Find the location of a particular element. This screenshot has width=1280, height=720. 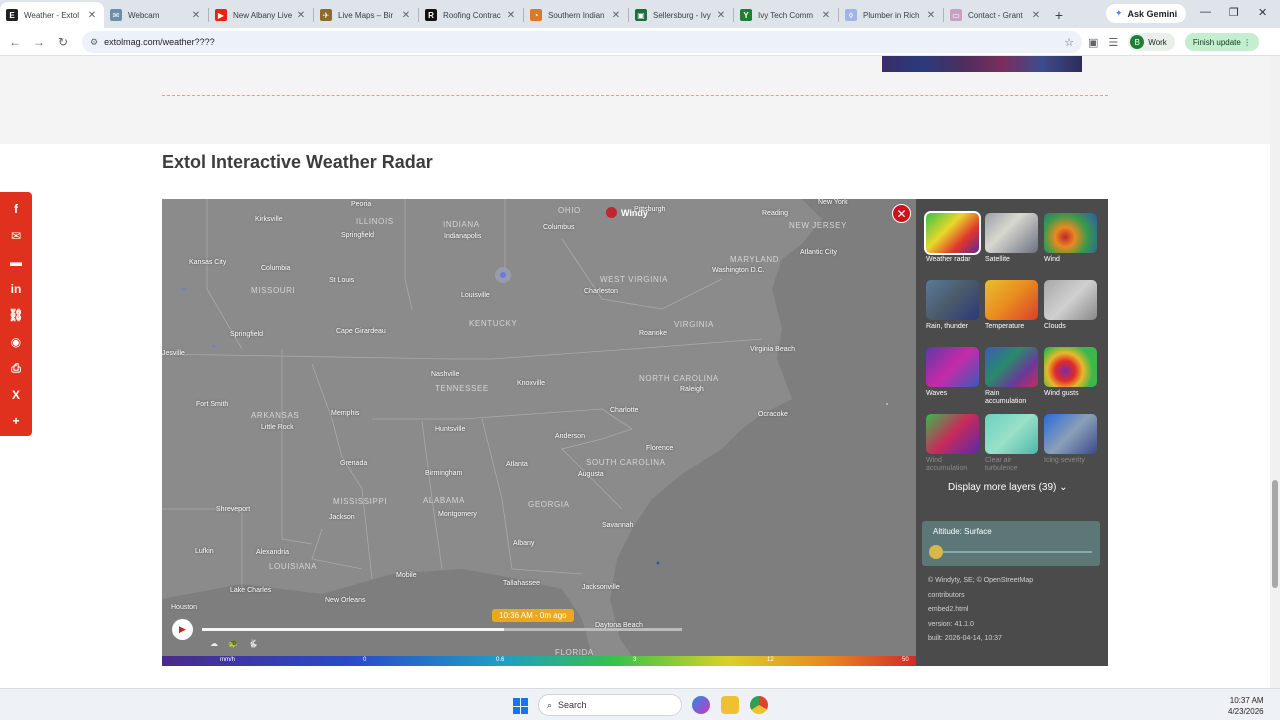

map-city-label: Lufkin is located at coordinates (204, 551).